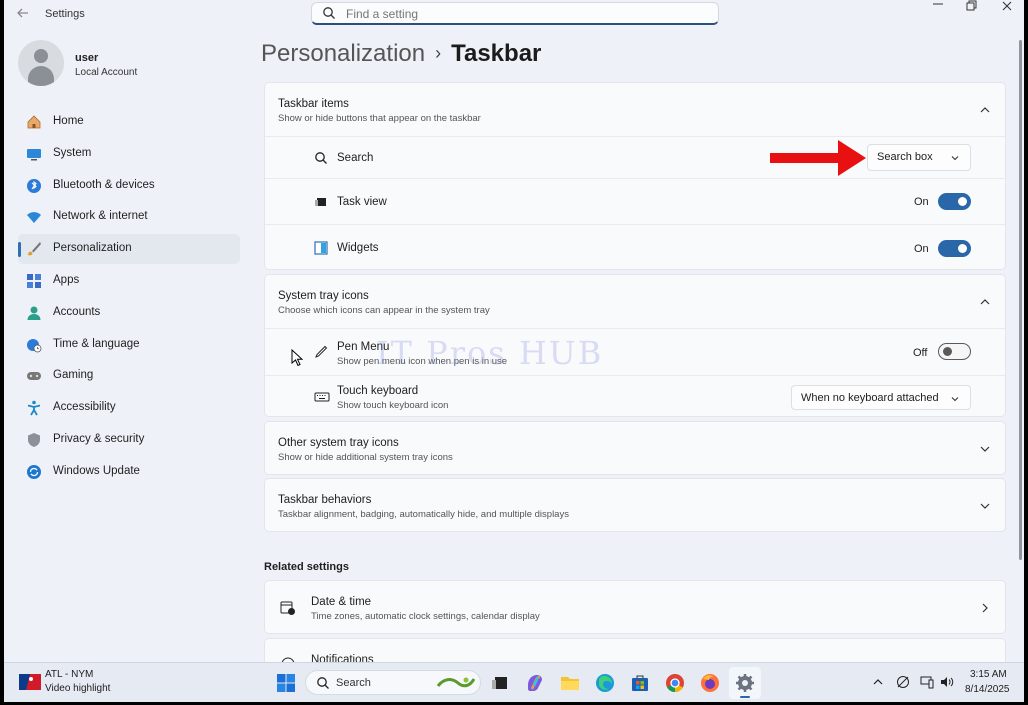 The image size is (1028, 705). What do you see at coordinates (87, 58) in the screenshot?
I see `user-name: user` at bounding box center [87, 58].